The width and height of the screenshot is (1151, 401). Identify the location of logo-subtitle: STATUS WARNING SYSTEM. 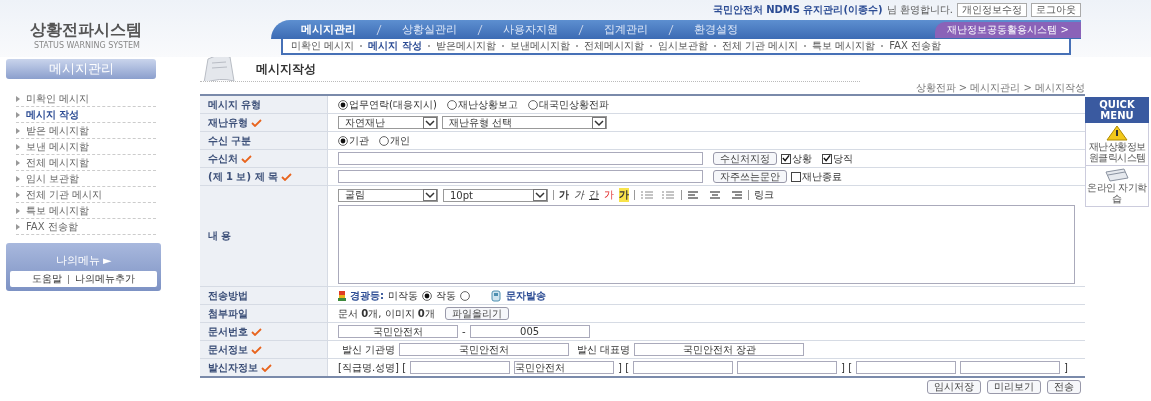
(88, 45).